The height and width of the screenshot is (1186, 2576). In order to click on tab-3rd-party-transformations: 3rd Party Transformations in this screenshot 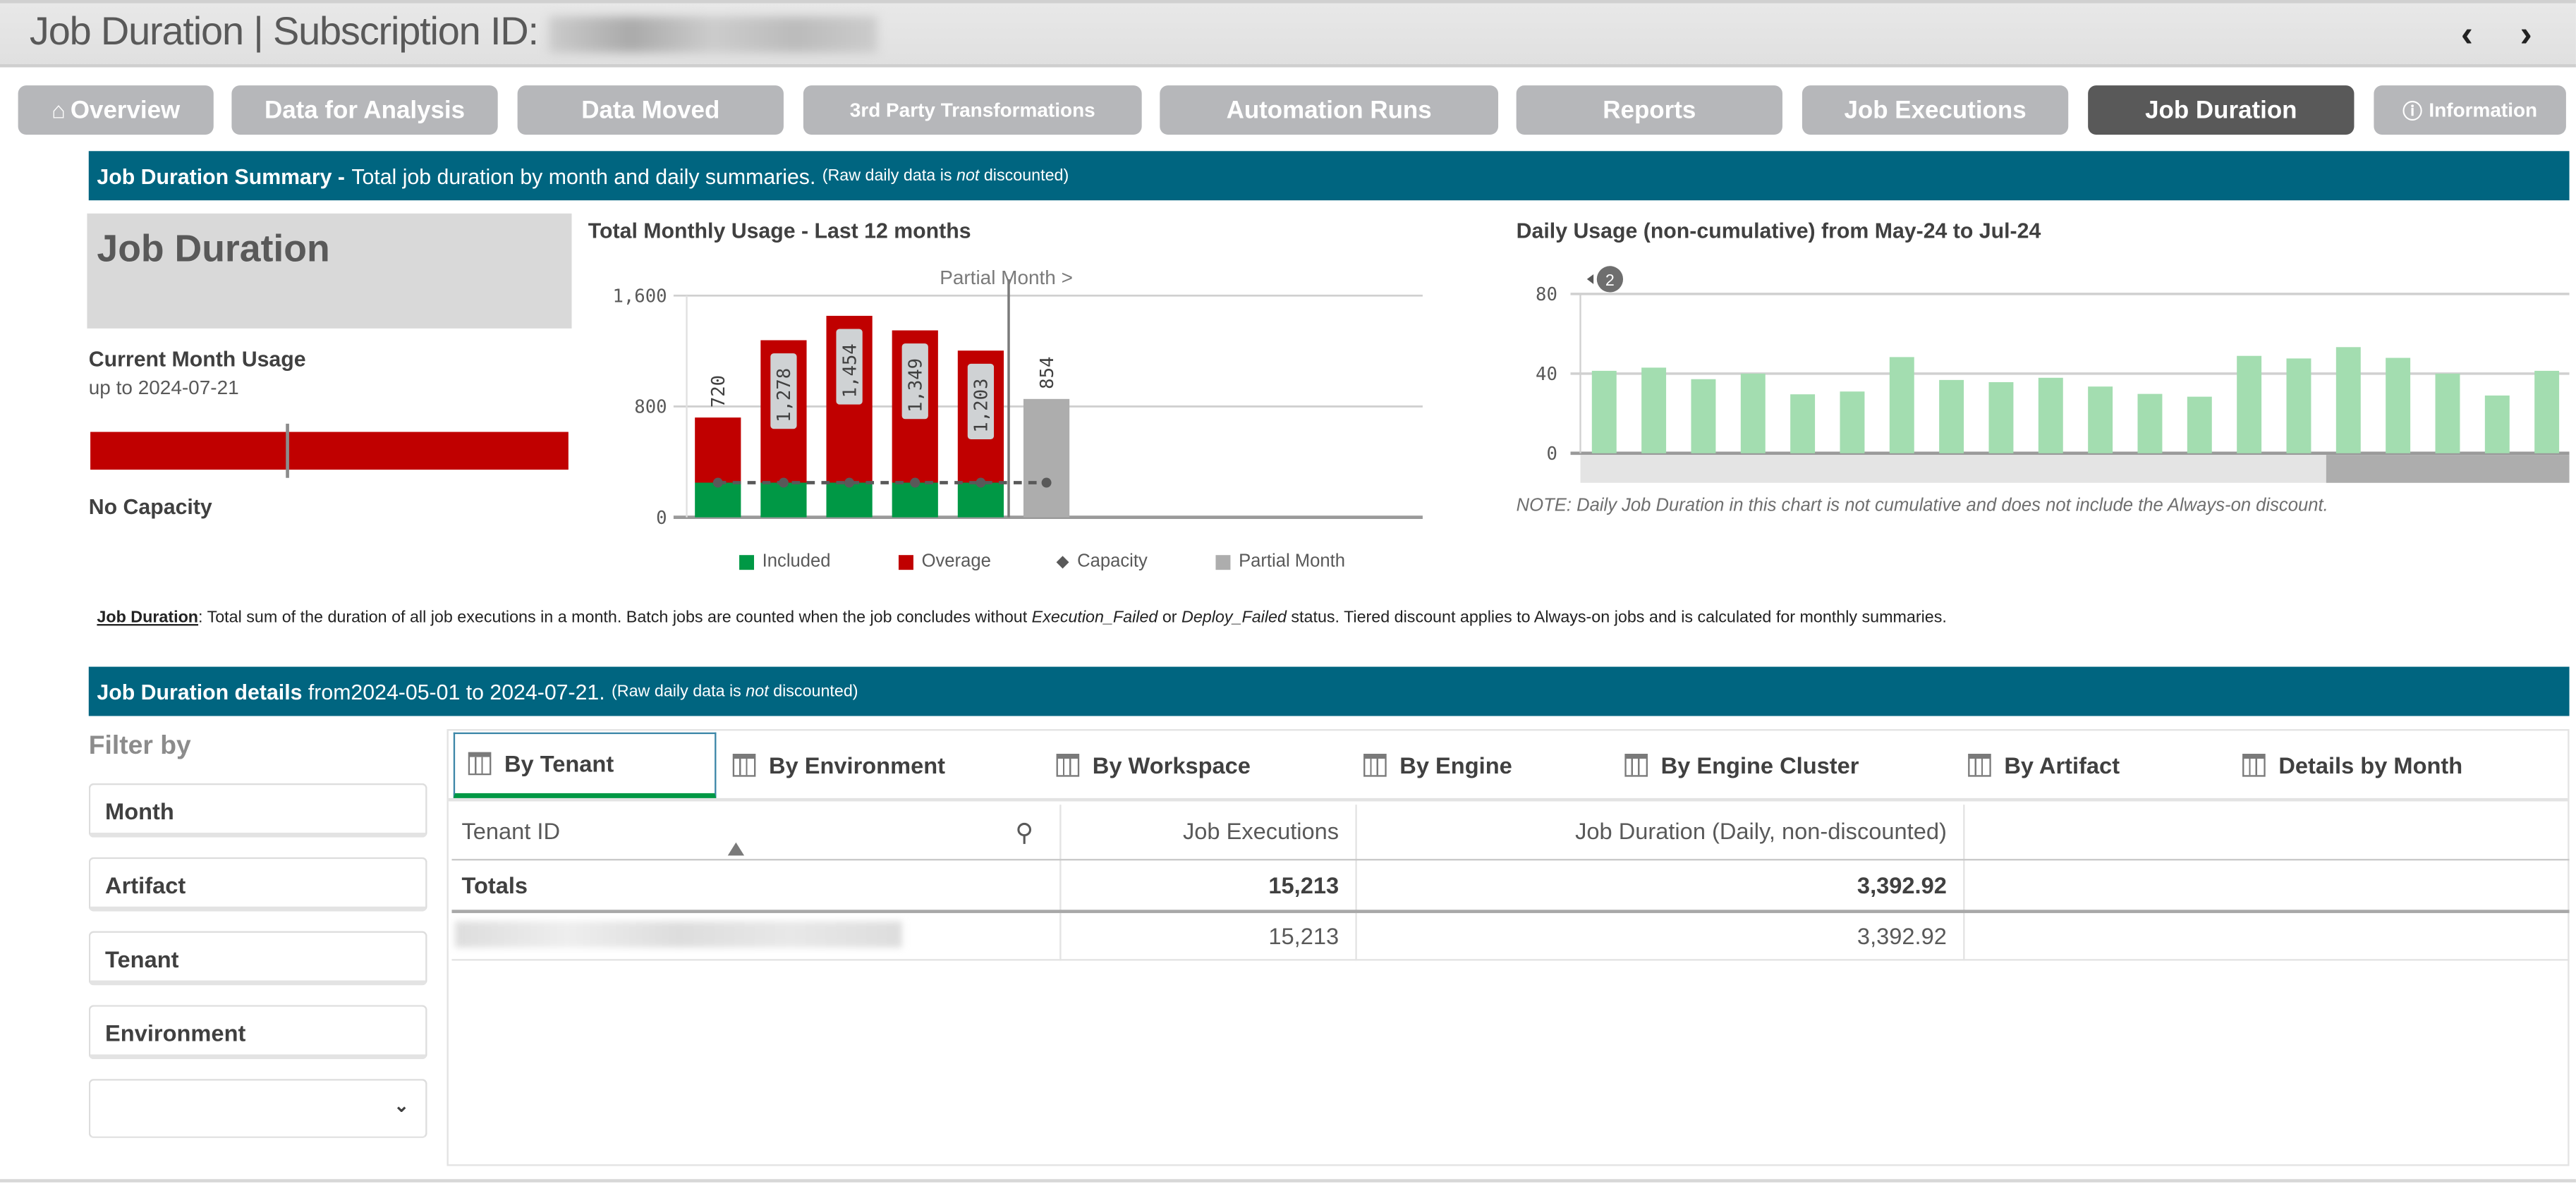, I will do `click(972, 110)`.